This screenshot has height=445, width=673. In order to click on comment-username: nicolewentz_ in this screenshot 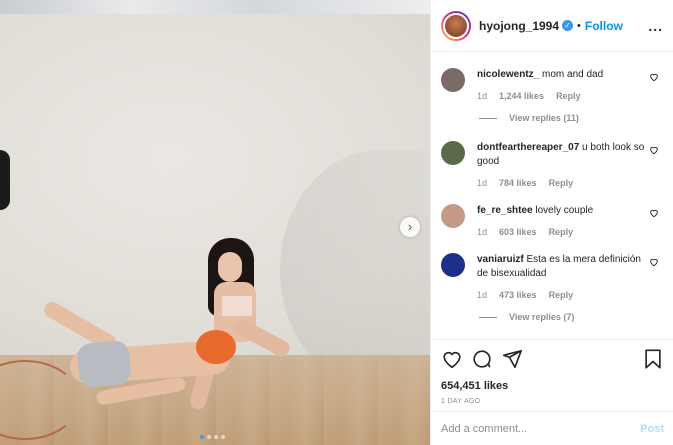, I will do `click(508, 74)`.